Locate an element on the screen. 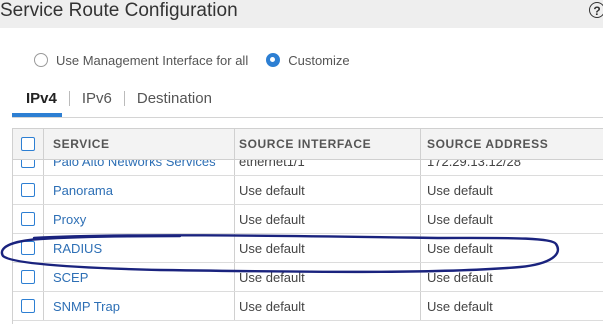 Image resolution: width=603 pixels, height=324 pixels. service-name-link: SCEP is located at coordinates (139, 277).